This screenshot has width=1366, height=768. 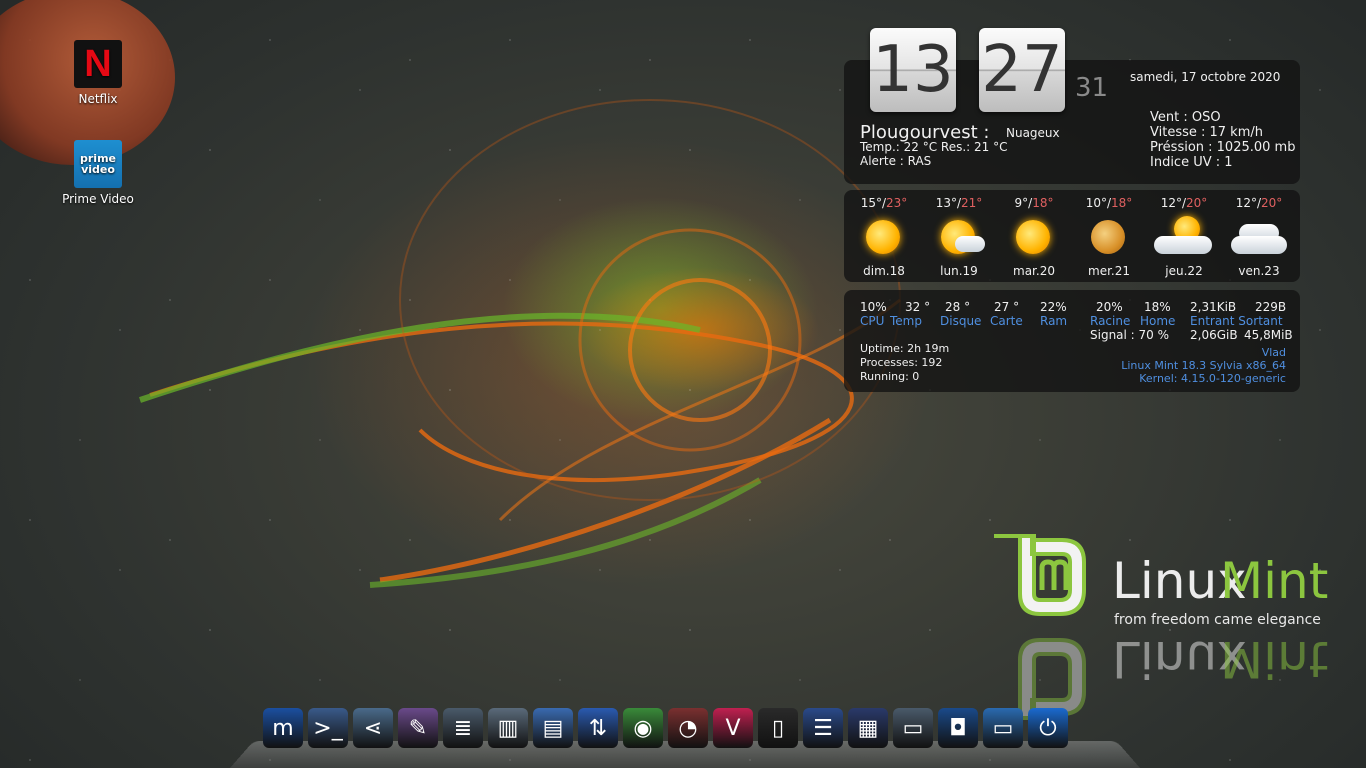 I want to click on alert-label: Alerte : RAS, so click(x=896, y=161).